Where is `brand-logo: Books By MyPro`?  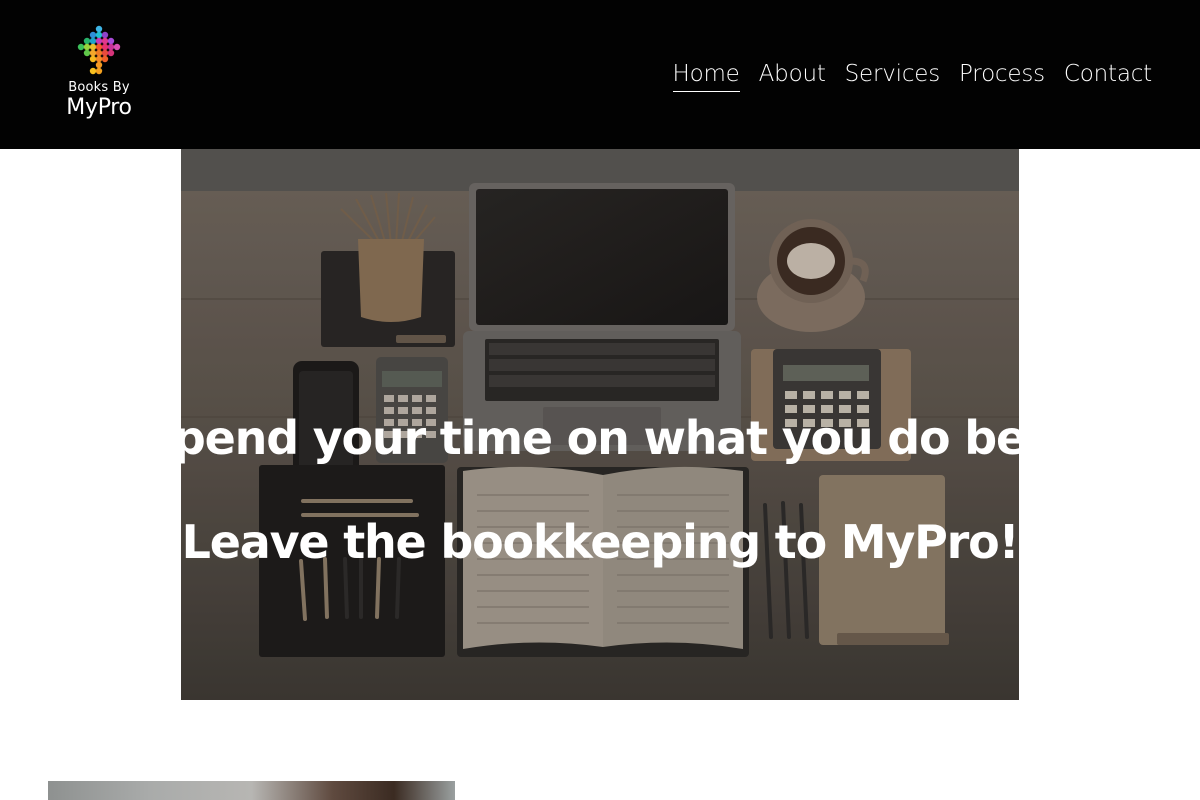
brand-logo: Books By MyPro is located at coordinates (100, 74).